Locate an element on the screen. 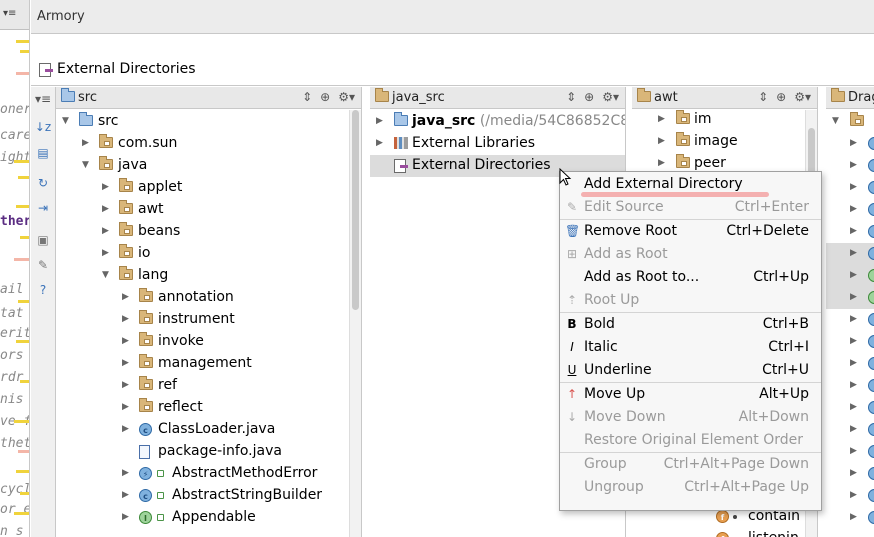 The height and width of the screenshot is (537, 874). tree-row: ▼ lang is located at coordinates (208, 276).